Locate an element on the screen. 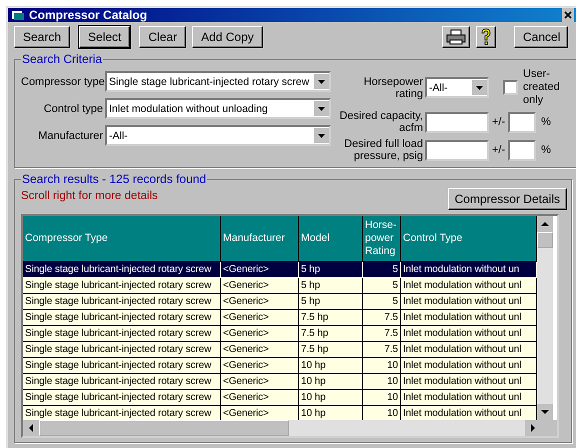 The image size is (576, 448). help-button is located at coordinates (486, 37).